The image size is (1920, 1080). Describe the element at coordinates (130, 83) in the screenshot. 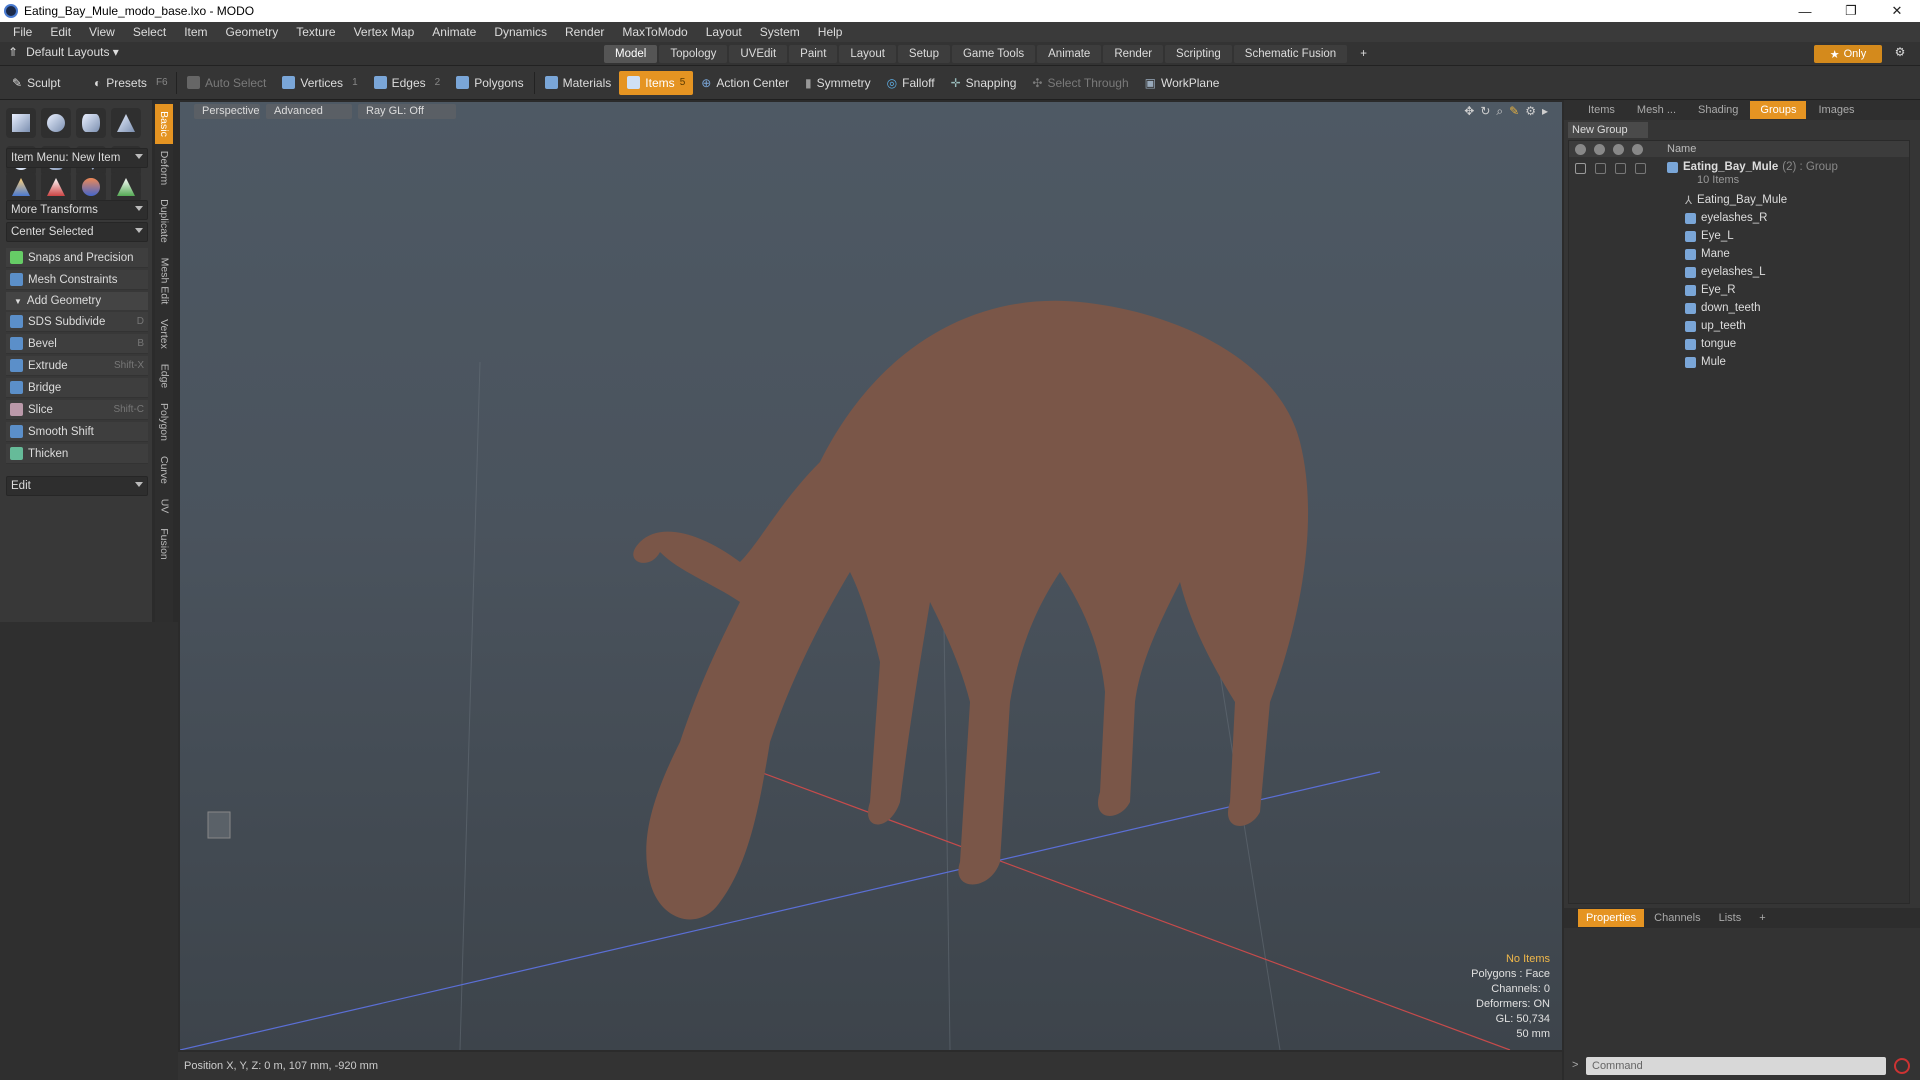

I see `presets-button: ◐ Presets F6` at that location.